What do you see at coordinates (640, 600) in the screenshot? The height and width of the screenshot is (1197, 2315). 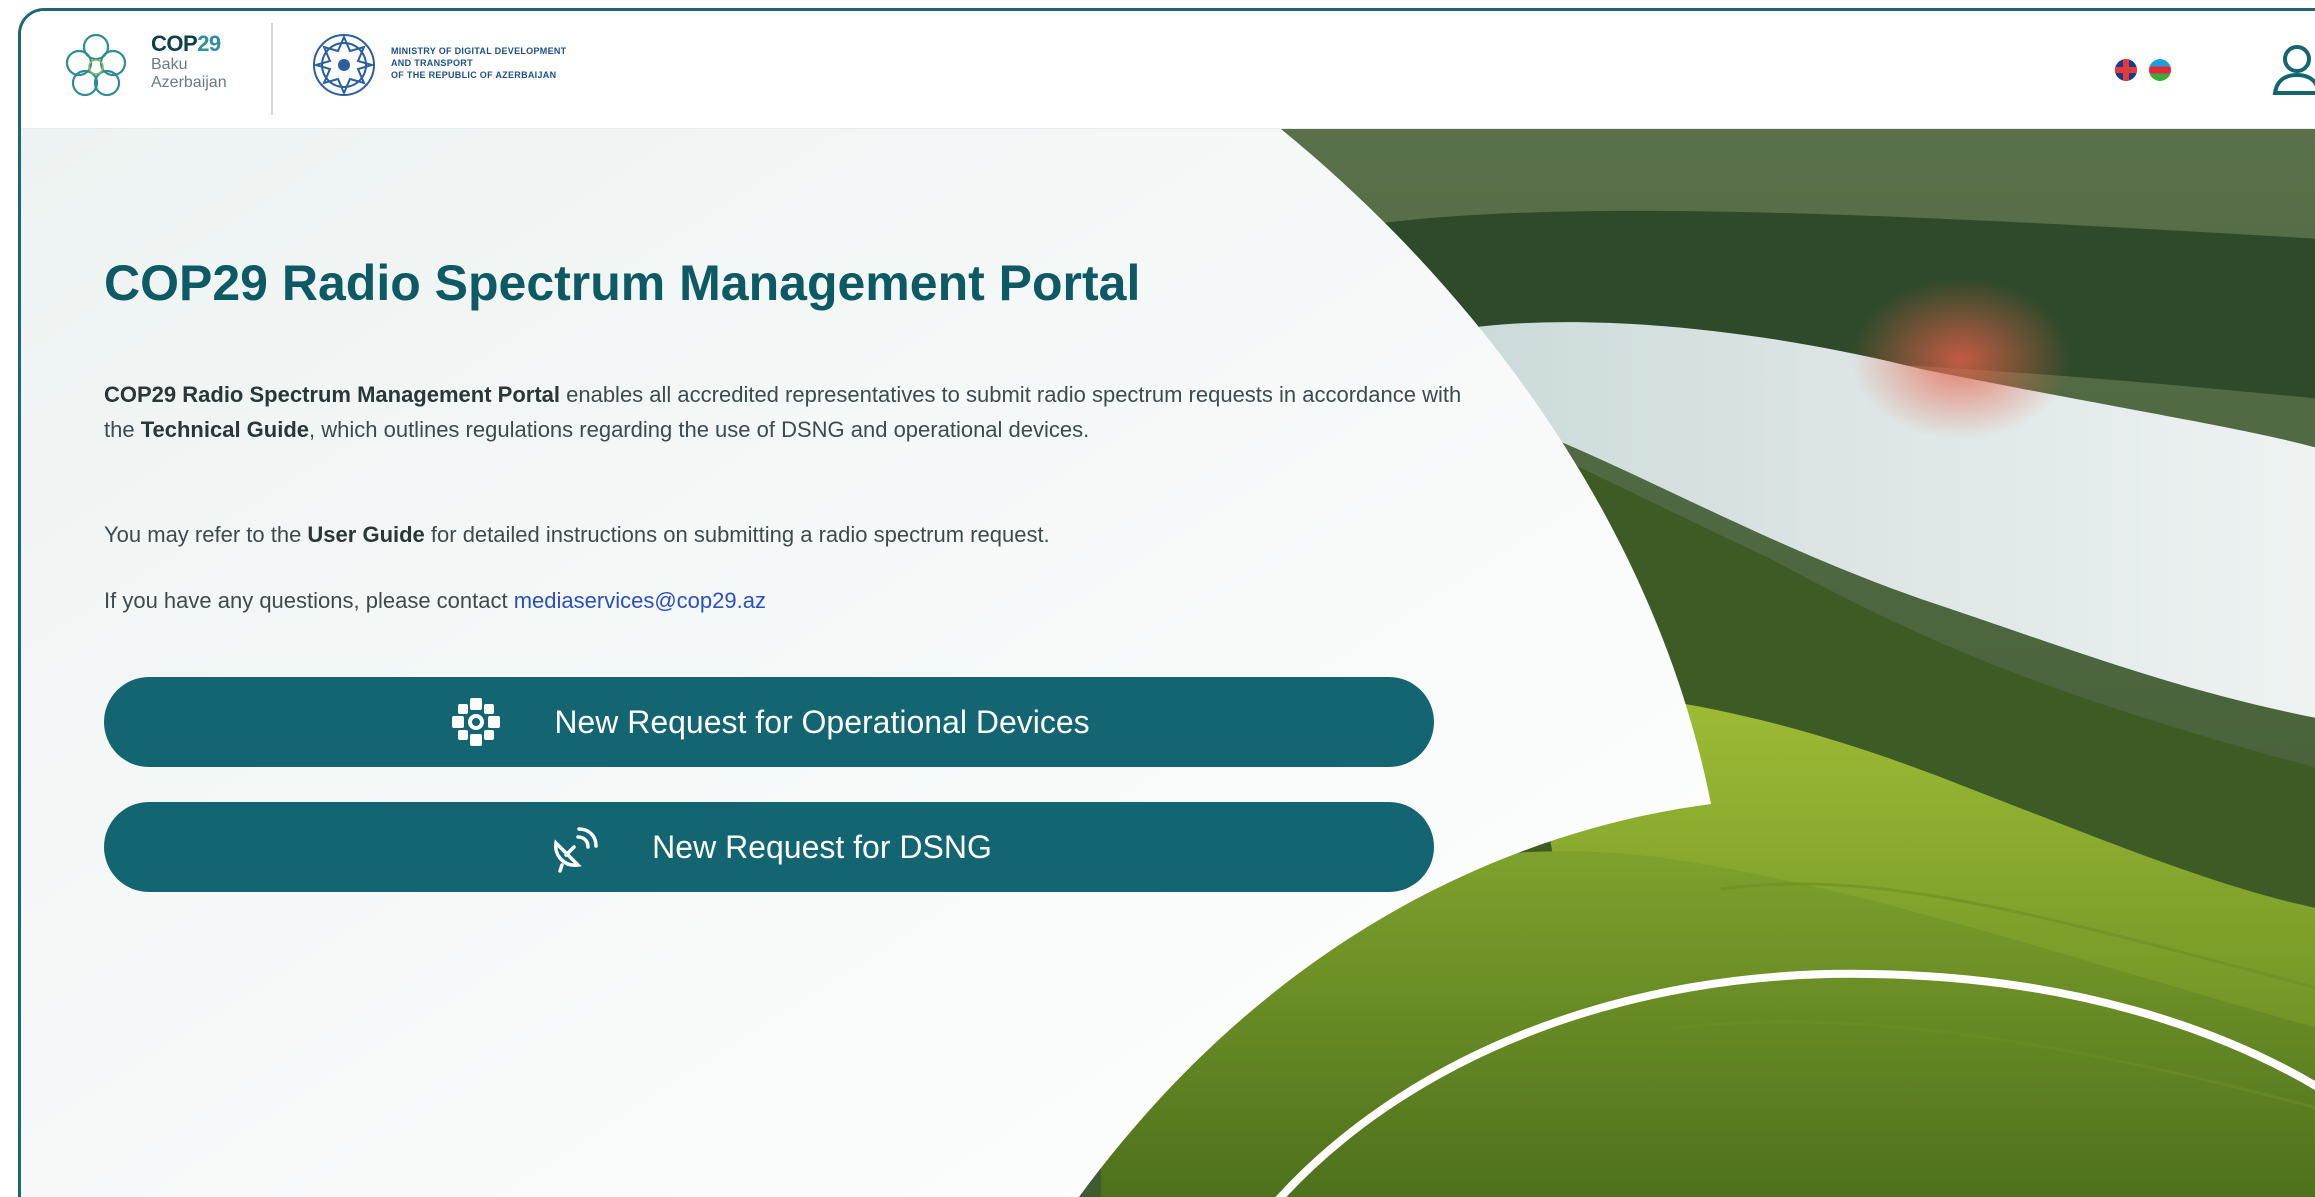 I see `contact-email-link: mediaservices@cop29.az` at bounding box center [640, 600].